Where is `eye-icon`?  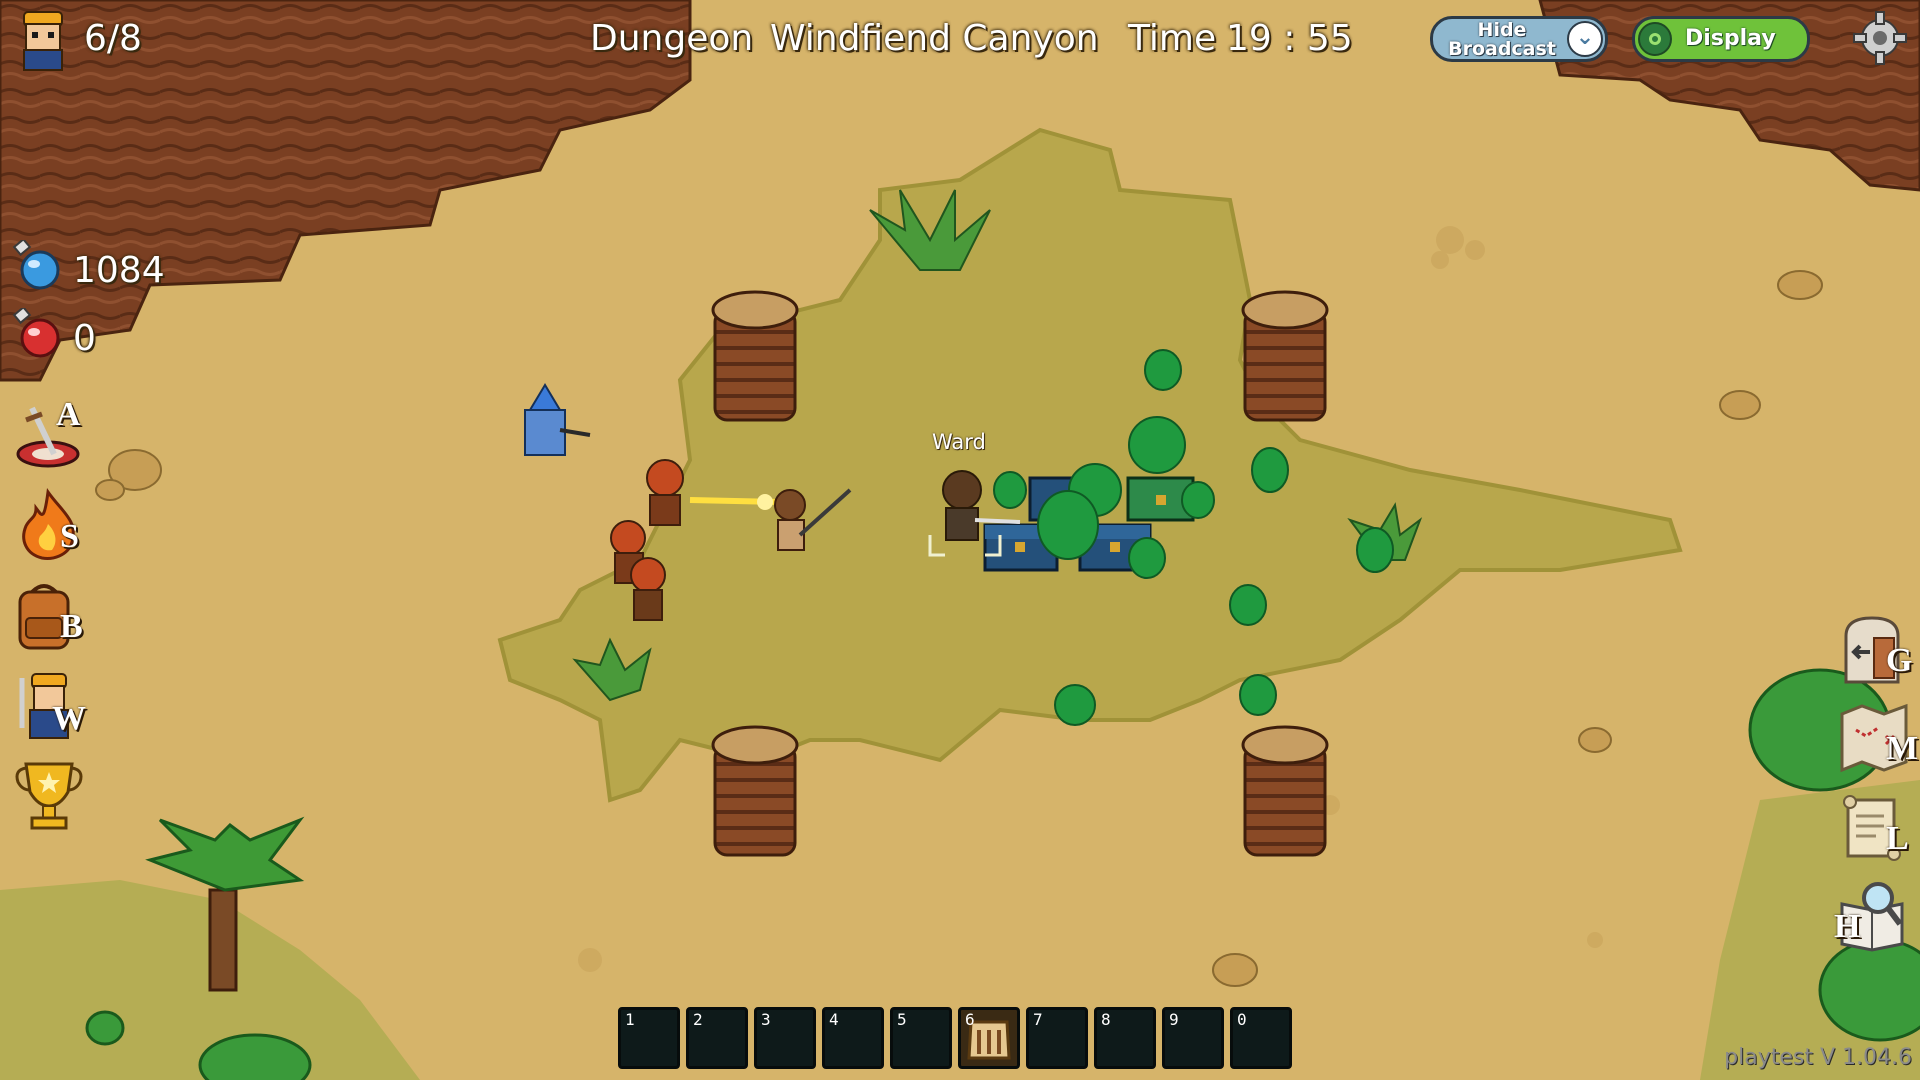 eye-icon is located at coordinates (1655, 39).